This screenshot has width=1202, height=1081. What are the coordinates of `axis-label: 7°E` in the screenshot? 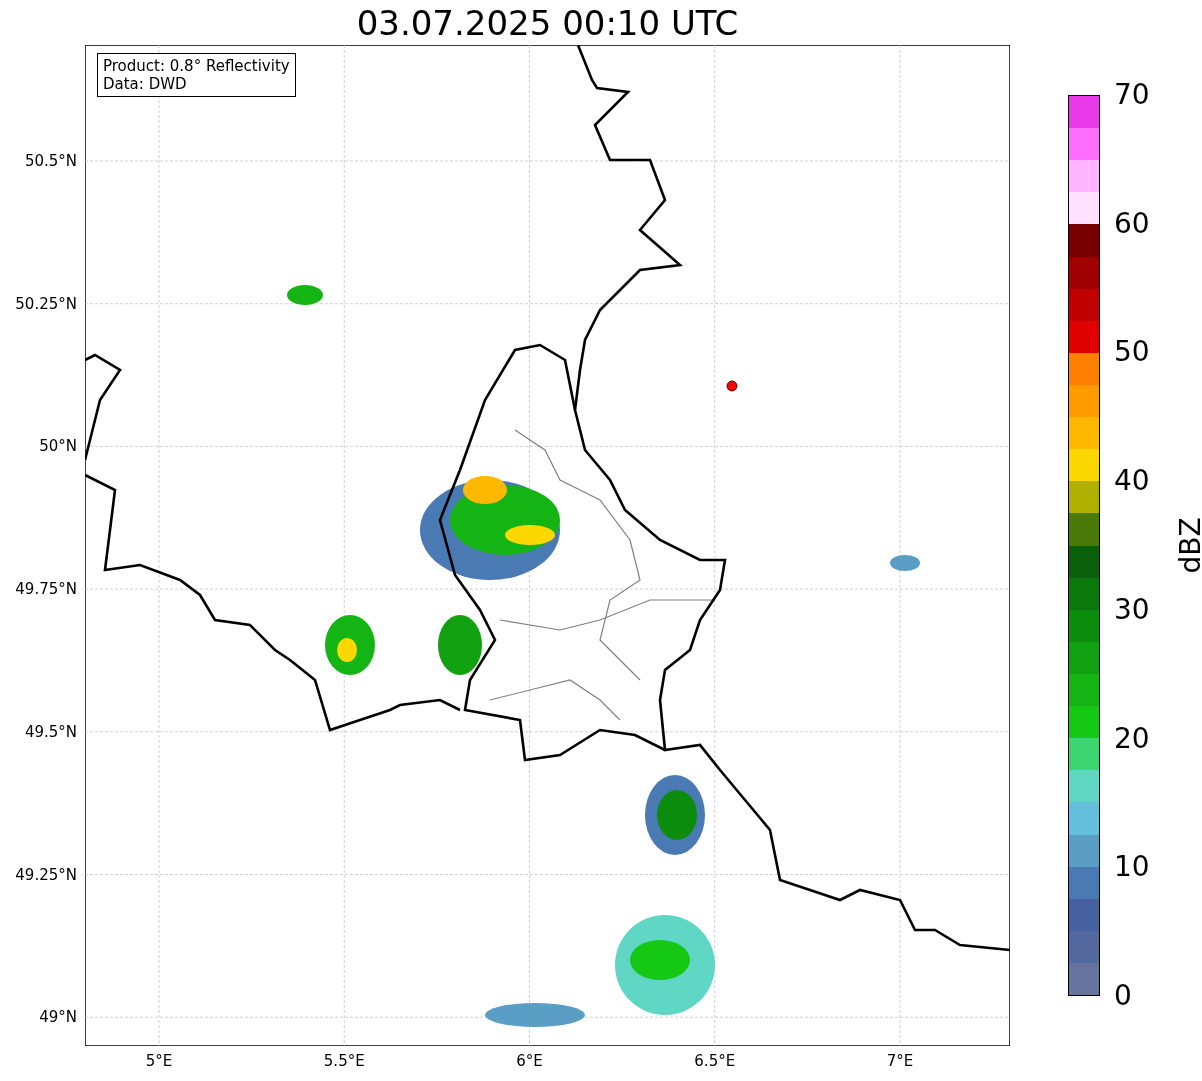 It's located at (900, 1061).